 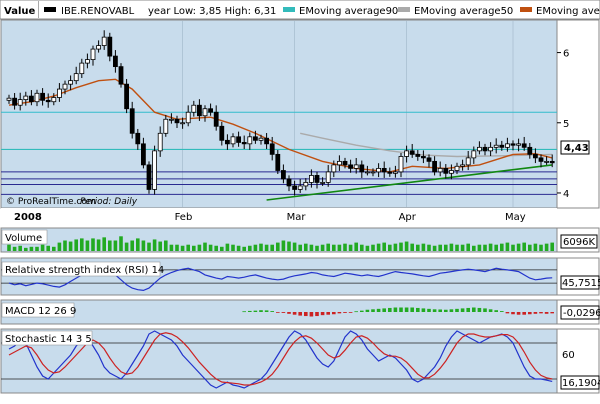 I want to click on month-label: May, so click(x=515, y=217).